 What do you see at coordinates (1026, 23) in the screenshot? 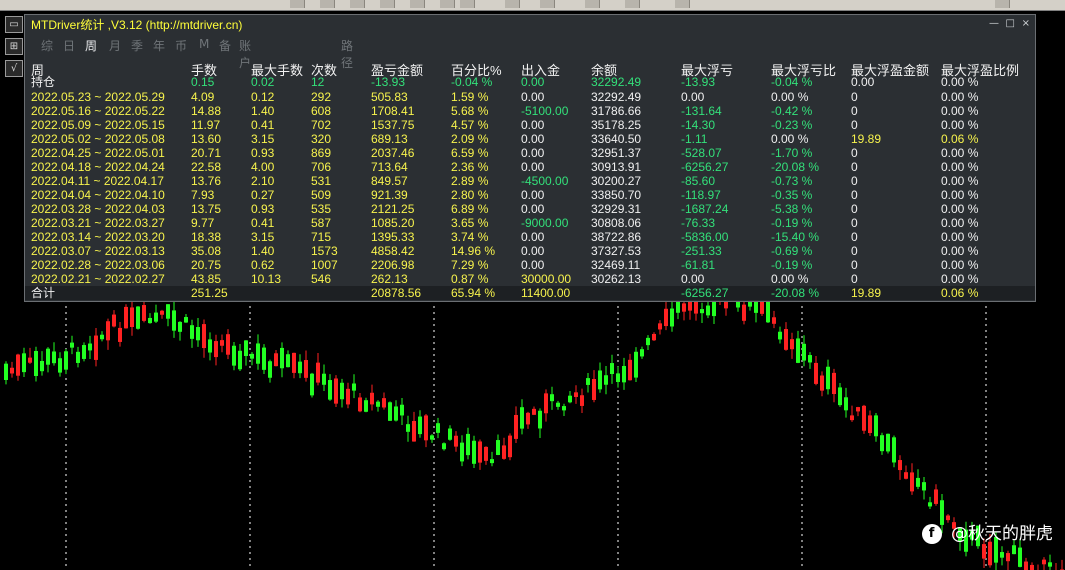
I see `close-icon: ×` at bounding box center [1026, 23].